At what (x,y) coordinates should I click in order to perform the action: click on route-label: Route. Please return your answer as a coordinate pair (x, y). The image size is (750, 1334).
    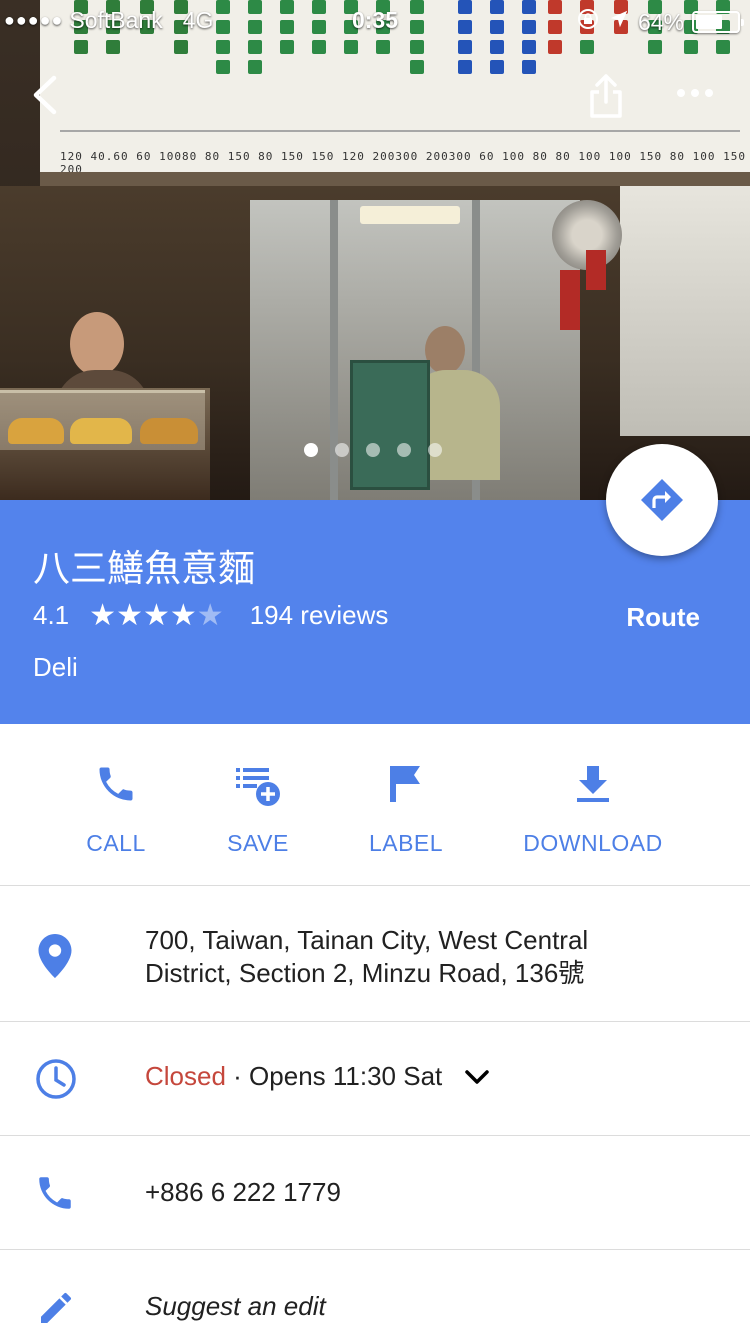
    Looking at the image, I should click on (663, 617).